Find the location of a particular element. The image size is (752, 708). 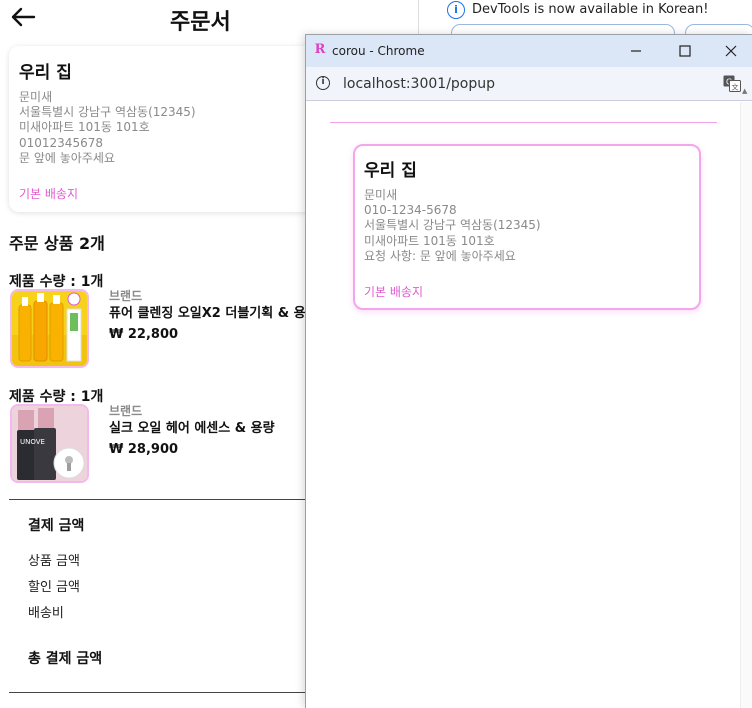

payment-row-discount-amount: 할인 금액 is located at coordinates (54, 587).